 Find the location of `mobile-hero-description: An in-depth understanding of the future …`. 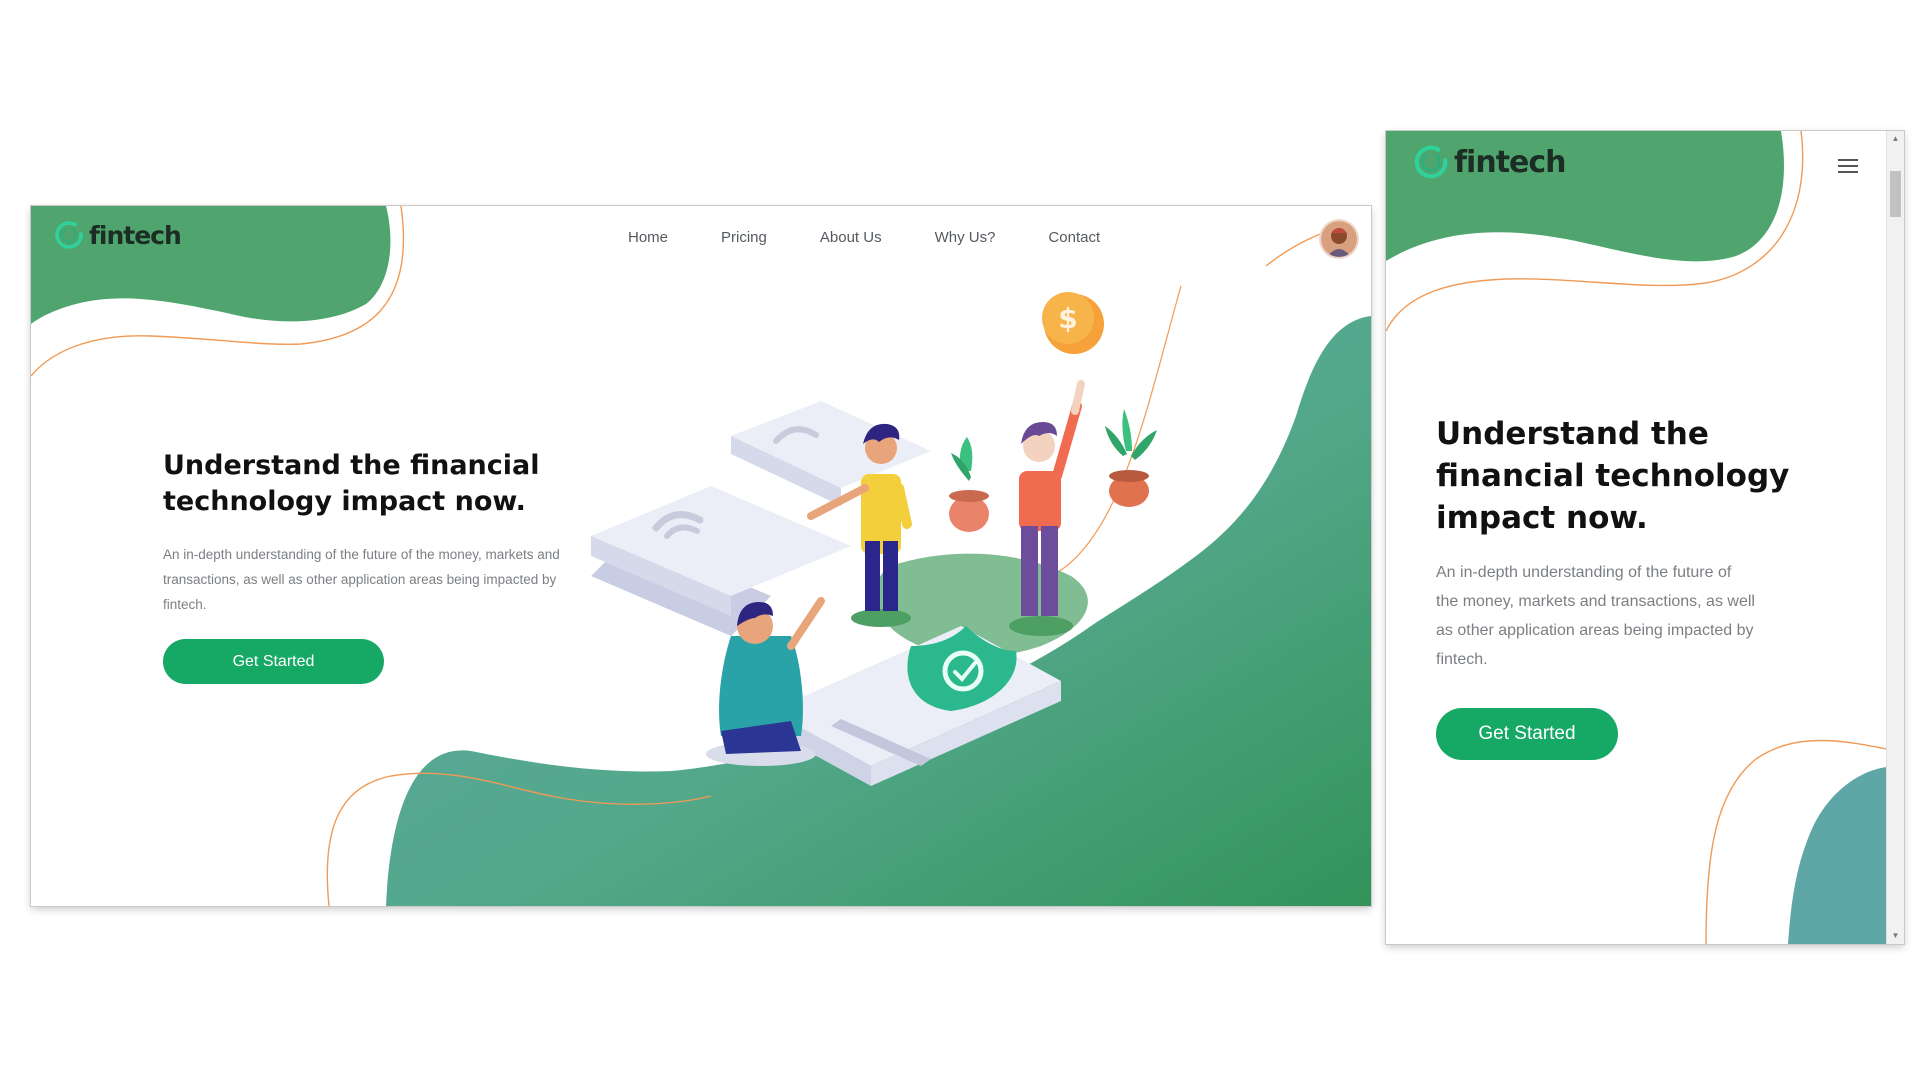

mobile-hero-description: An in-depth understanding of the future … is located at coordinates (1595, 616).